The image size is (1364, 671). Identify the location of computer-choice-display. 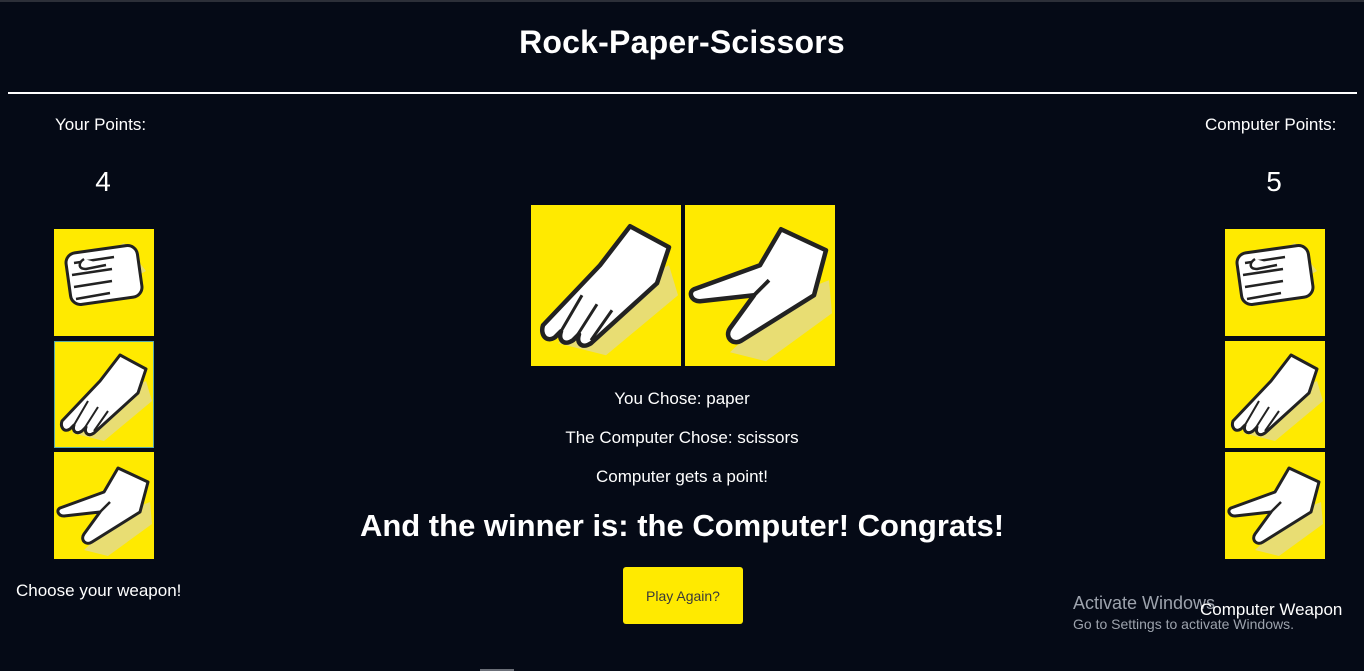
(760, 285).